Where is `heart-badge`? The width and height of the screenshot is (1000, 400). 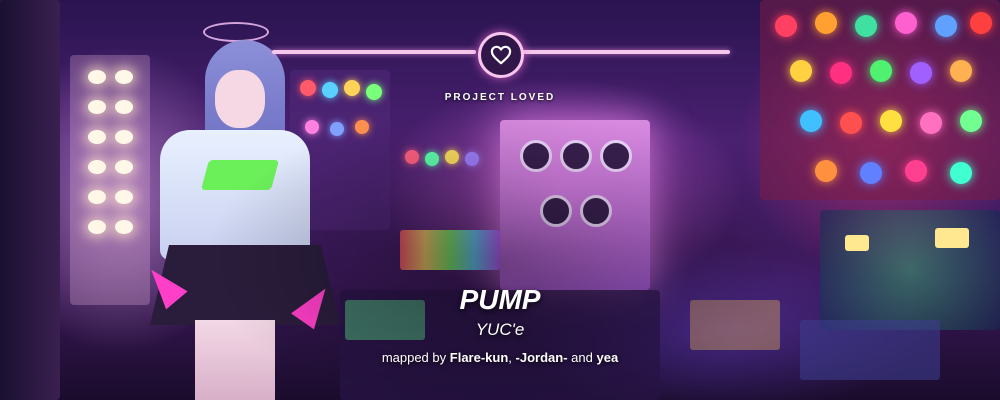
heart-badge is located at coordinates (501, 55).